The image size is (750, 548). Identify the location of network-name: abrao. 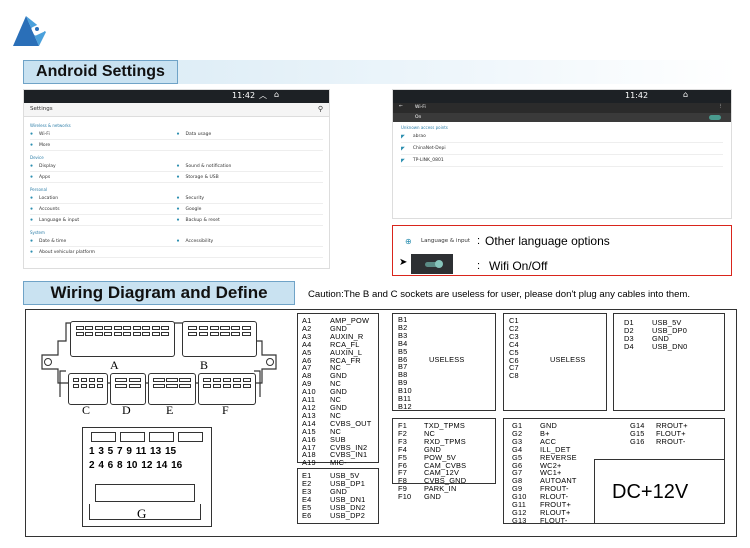
(419, 136).